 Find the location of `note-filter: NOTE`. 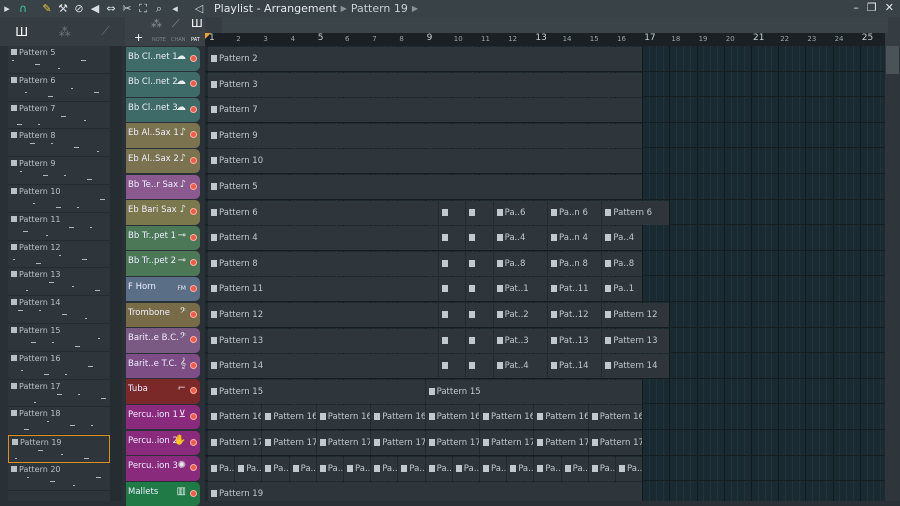

note-filter: NOTE is located at coordinates (159, 40).